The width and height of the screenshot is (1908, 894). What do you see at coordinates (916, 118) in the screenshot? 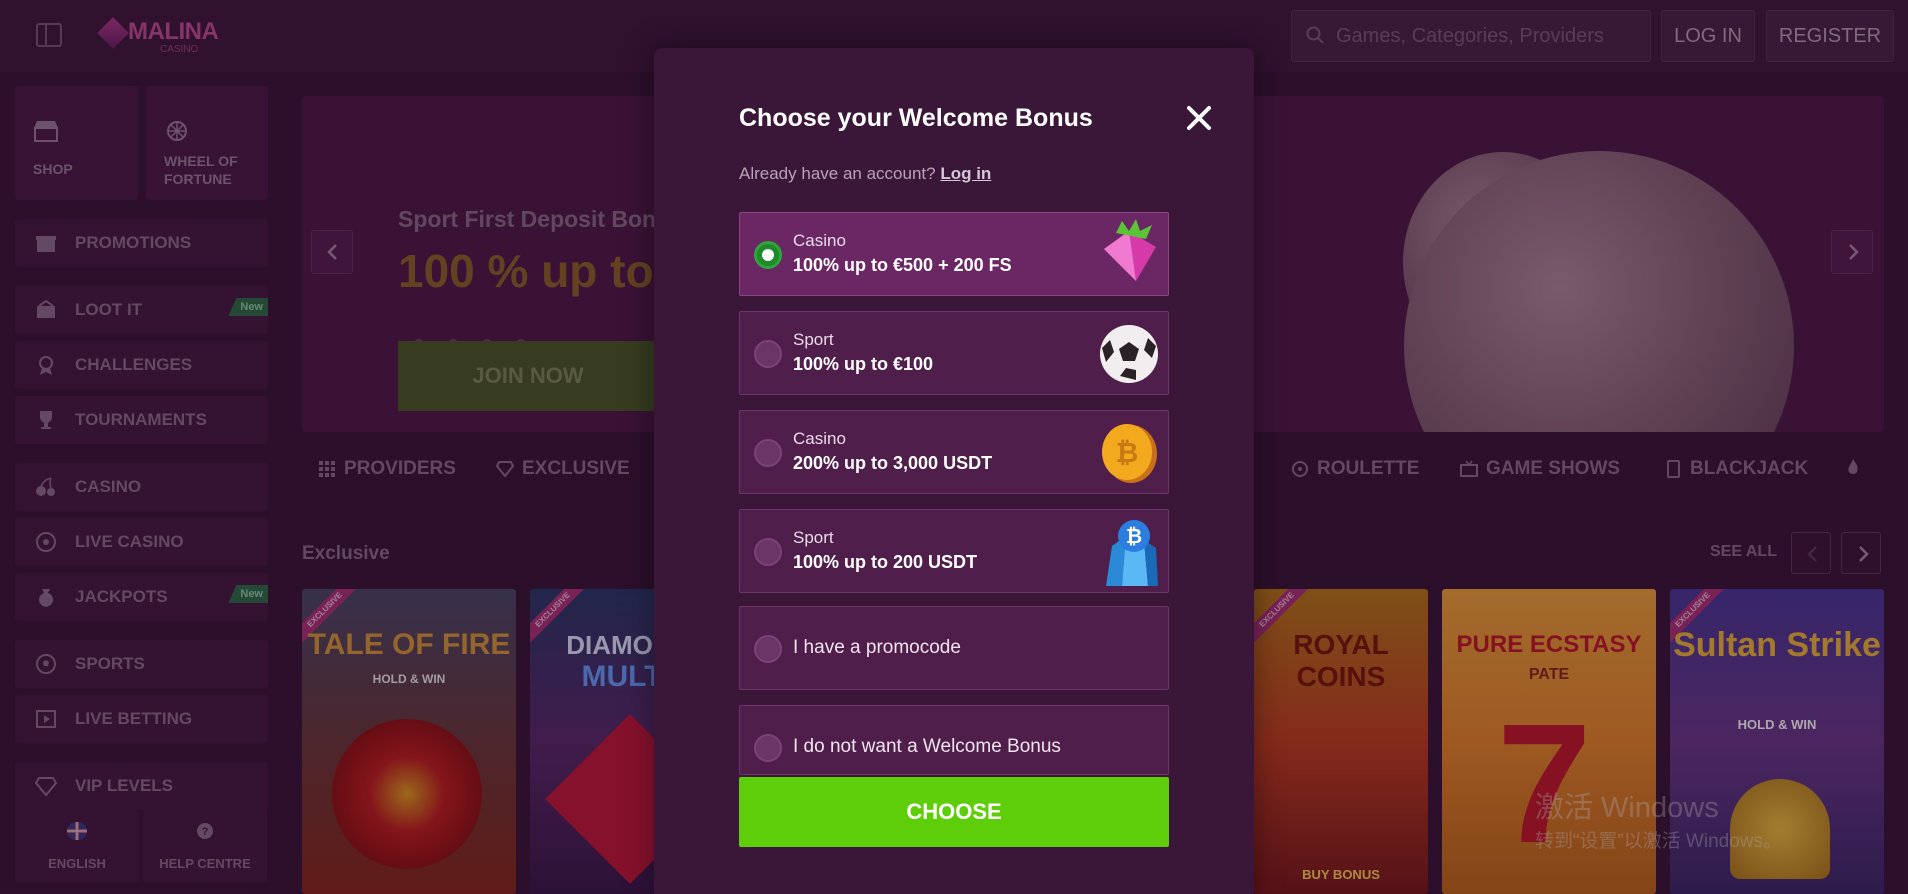
I see `modal-title: Choose your Welcome Bonus` at bounding box center [916, 118].